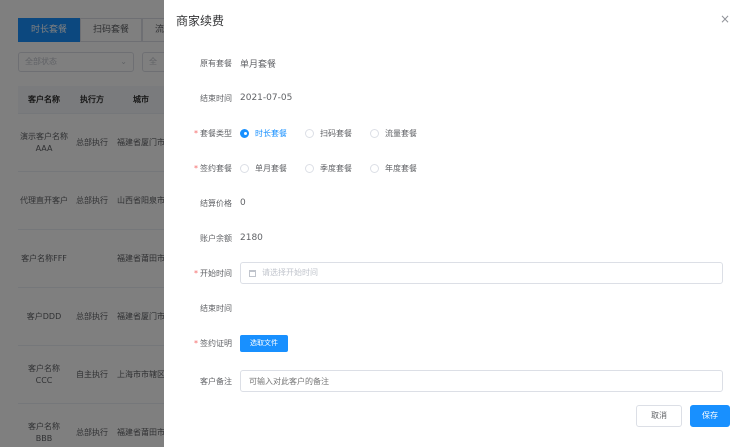 This screenshot has height=447, width=750. Describe the element at coordinates (710, 416) in the screenshot. I see `save-button: 保存` at that location.